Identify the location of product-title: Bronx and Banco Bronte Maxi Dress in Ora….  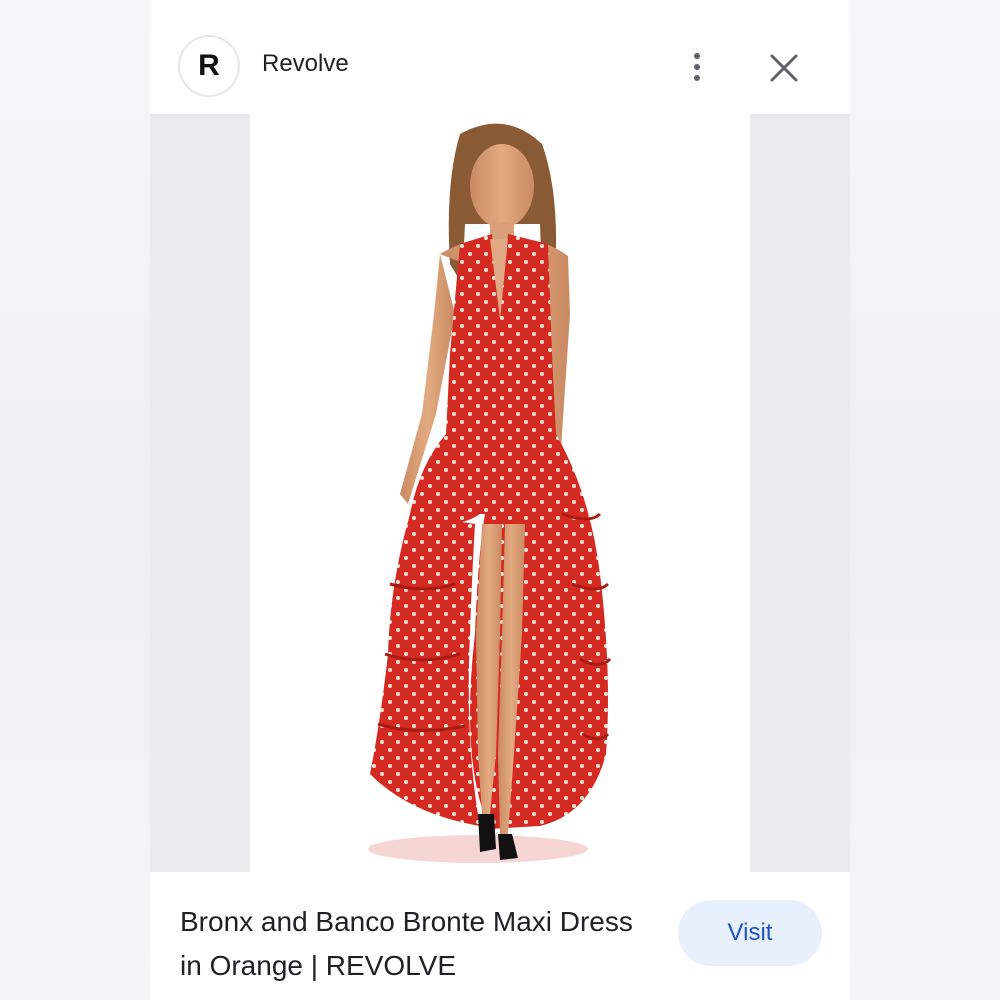
(410, 944).